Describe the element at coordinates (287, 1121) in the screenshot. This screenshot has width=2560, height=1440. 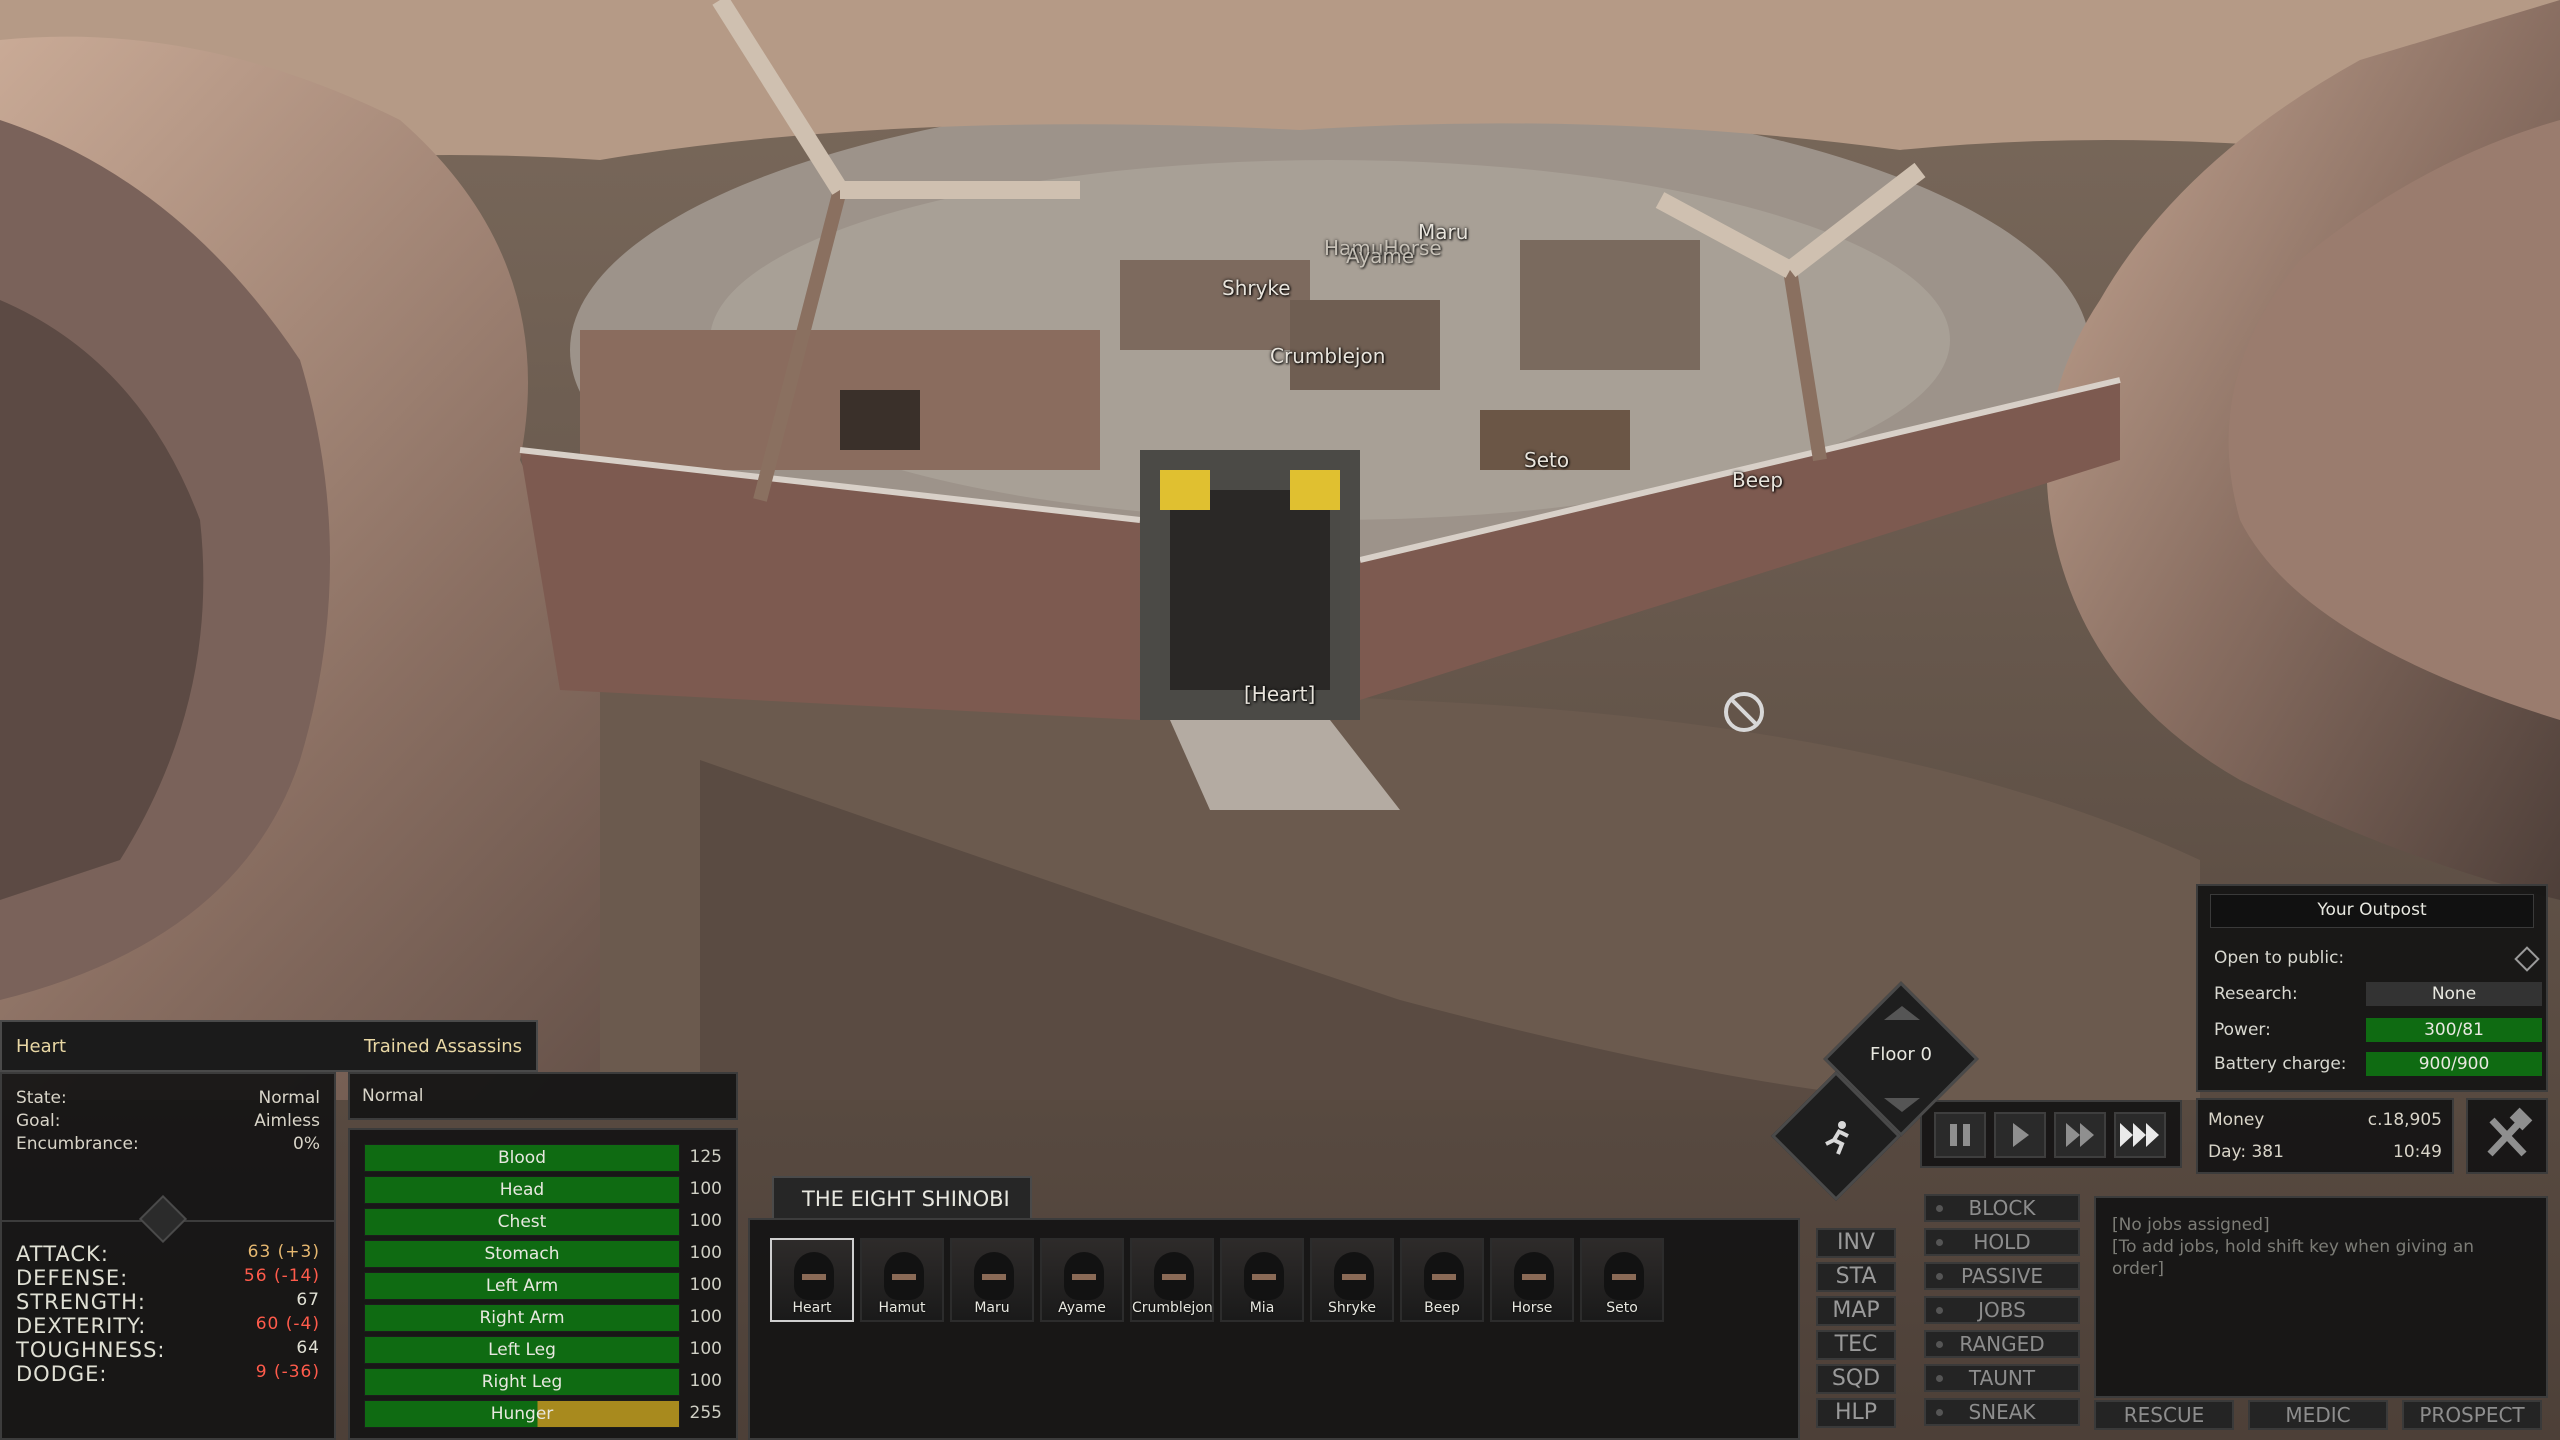
I see `goal-value: Aimless` at that location.